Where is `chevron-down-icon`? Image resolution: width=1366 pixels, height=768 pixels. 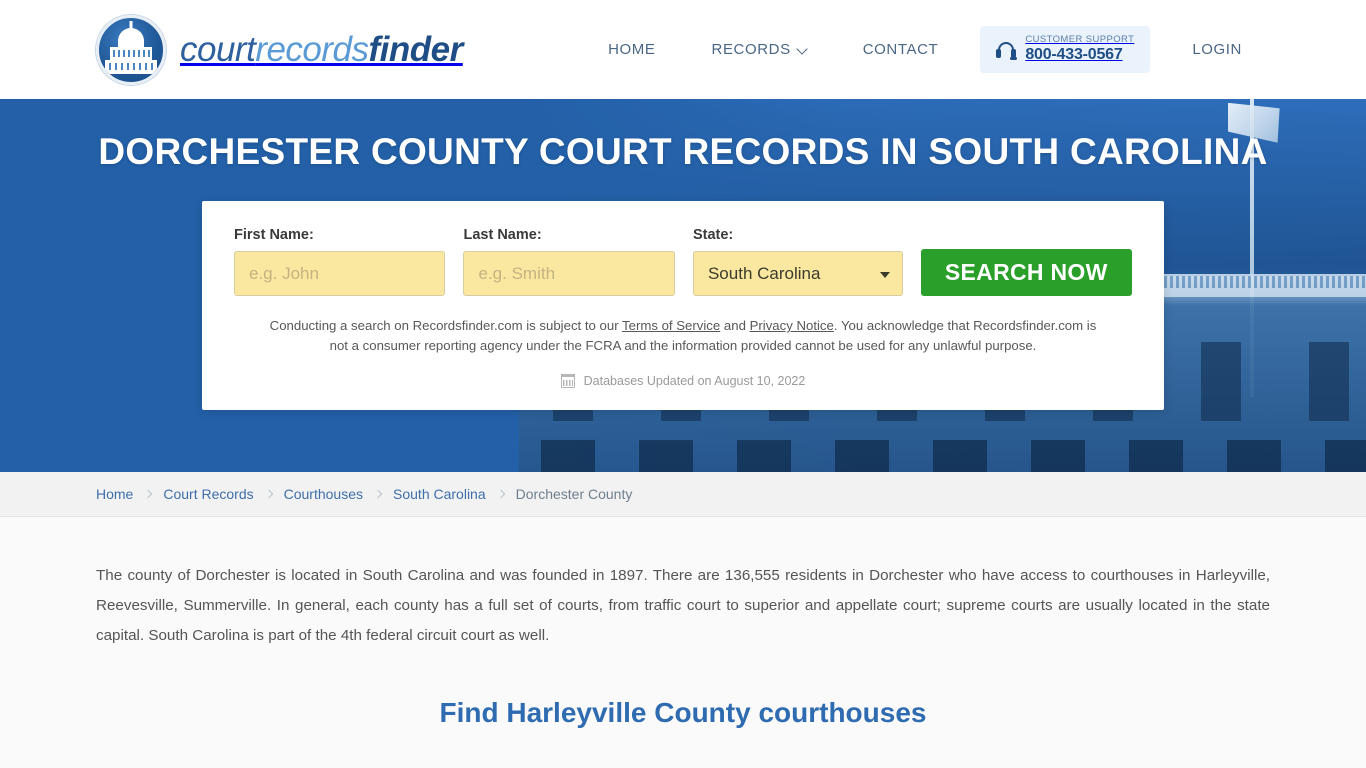 chevron-down-icon is located at coordinates (802, 49).